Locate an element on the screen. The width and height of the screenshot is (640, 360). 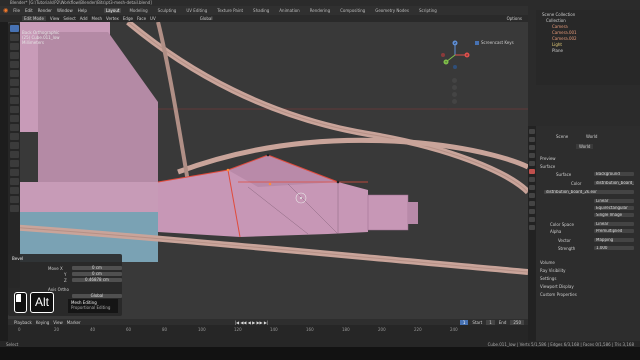
tab-sculpting: Sculpting is located at coordinates (167, 10).